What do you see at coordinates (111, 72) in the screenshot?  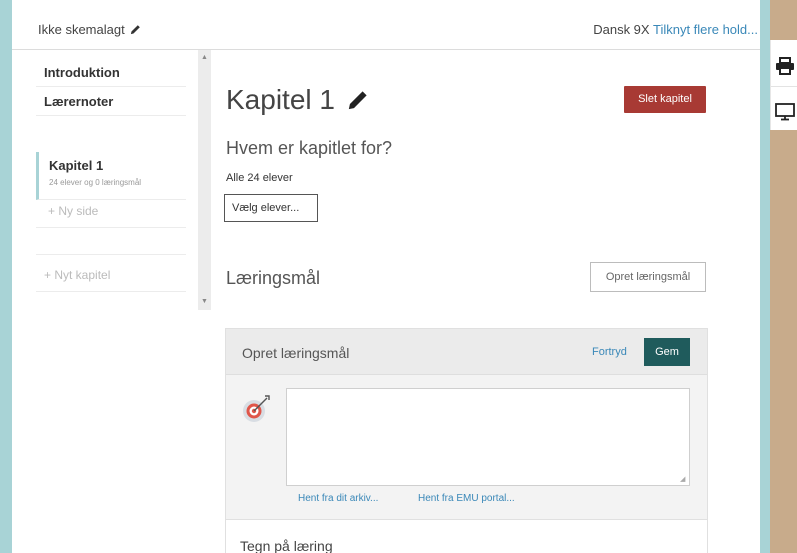 I see `sidebar-item-introduction: Introduktion` at bounding box center [111, 72].